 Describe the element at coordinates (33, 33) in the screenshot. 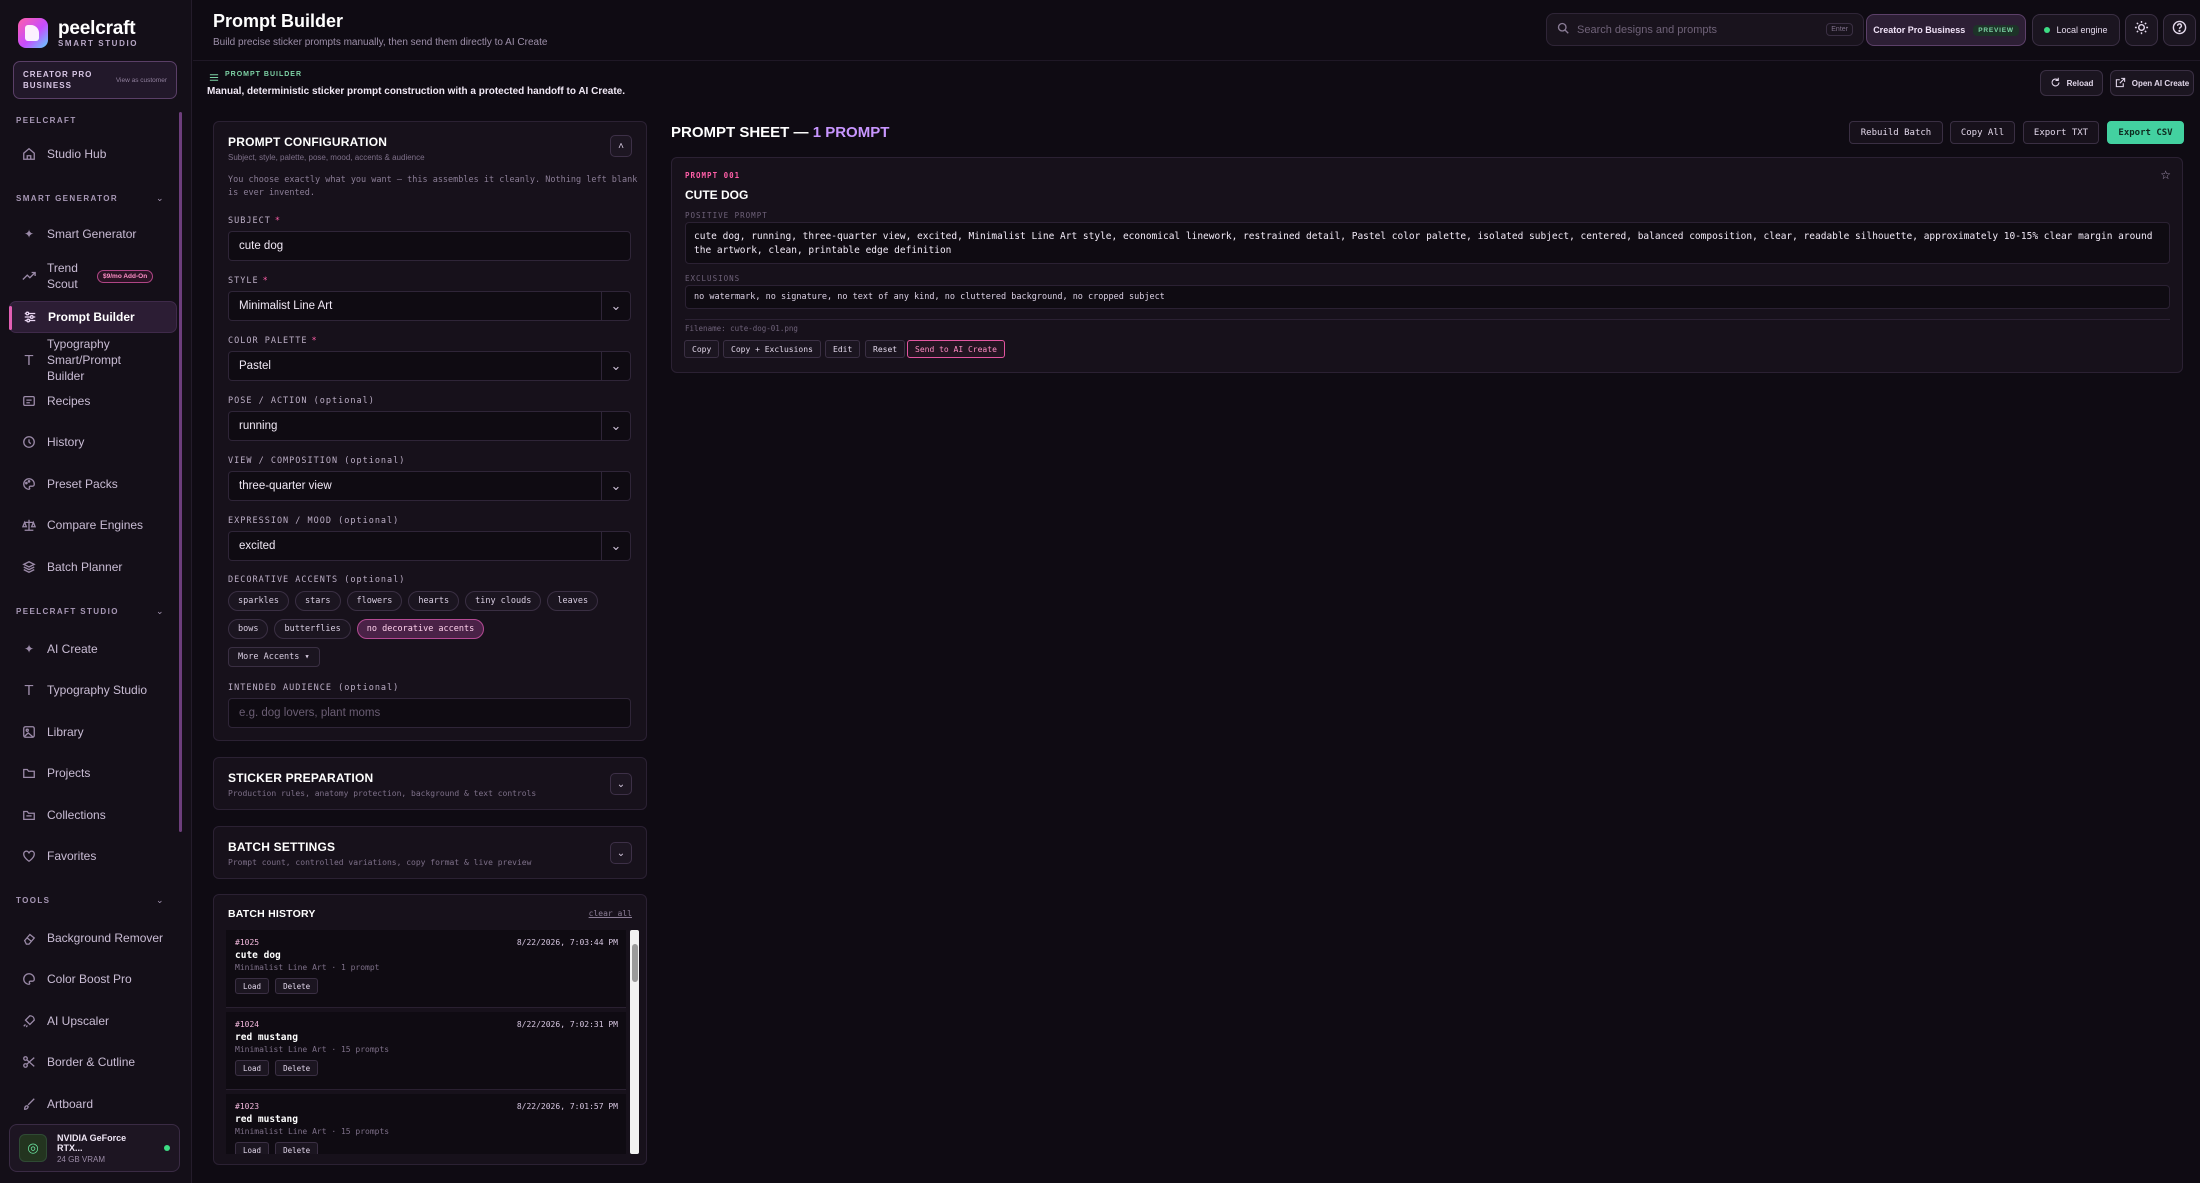

I see `brand-logo-icon` at that location.